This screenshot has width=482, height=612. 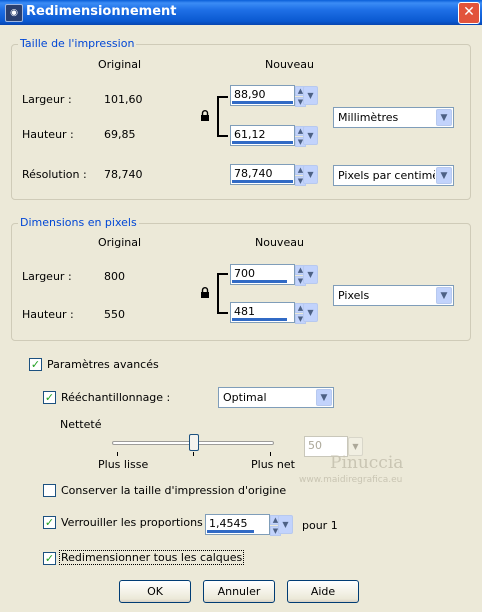 I want to click on print-height-bar, so click(x=262, y=142).